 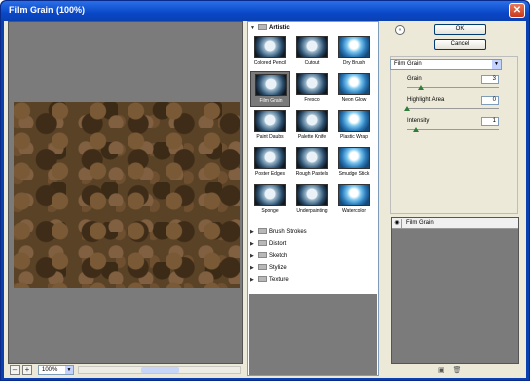 I want to click on category-label: Distort, so click(x=278, y=244).